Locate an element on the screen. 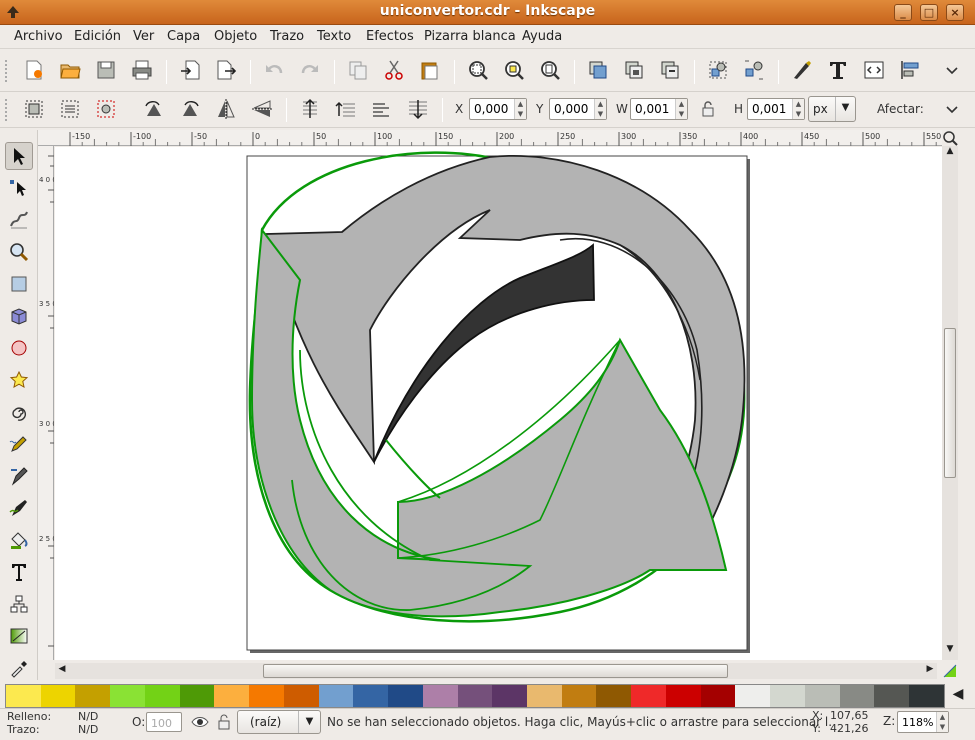 The width and height of the screenshot is (975, 740). save-icon is located at coordinates (106, 70).